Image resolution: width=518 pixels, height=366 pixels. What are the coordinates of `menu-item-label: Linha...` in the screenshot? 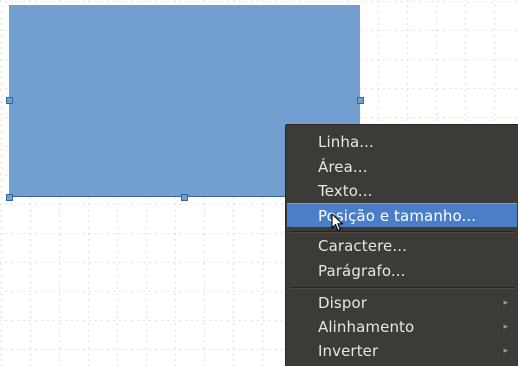 It's located at (346, 142).